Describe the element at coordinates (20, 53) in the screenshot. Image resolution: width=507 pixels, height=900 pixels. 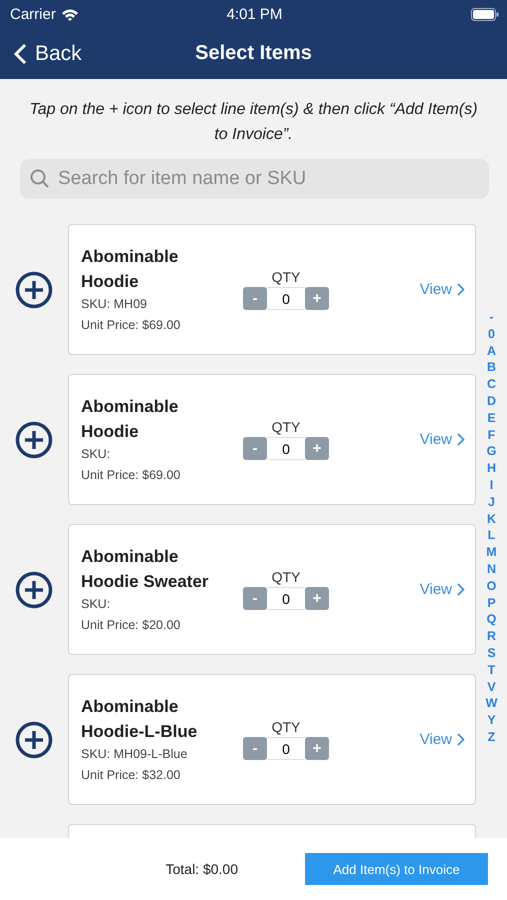
I see `chevron-left-icon` at that location.